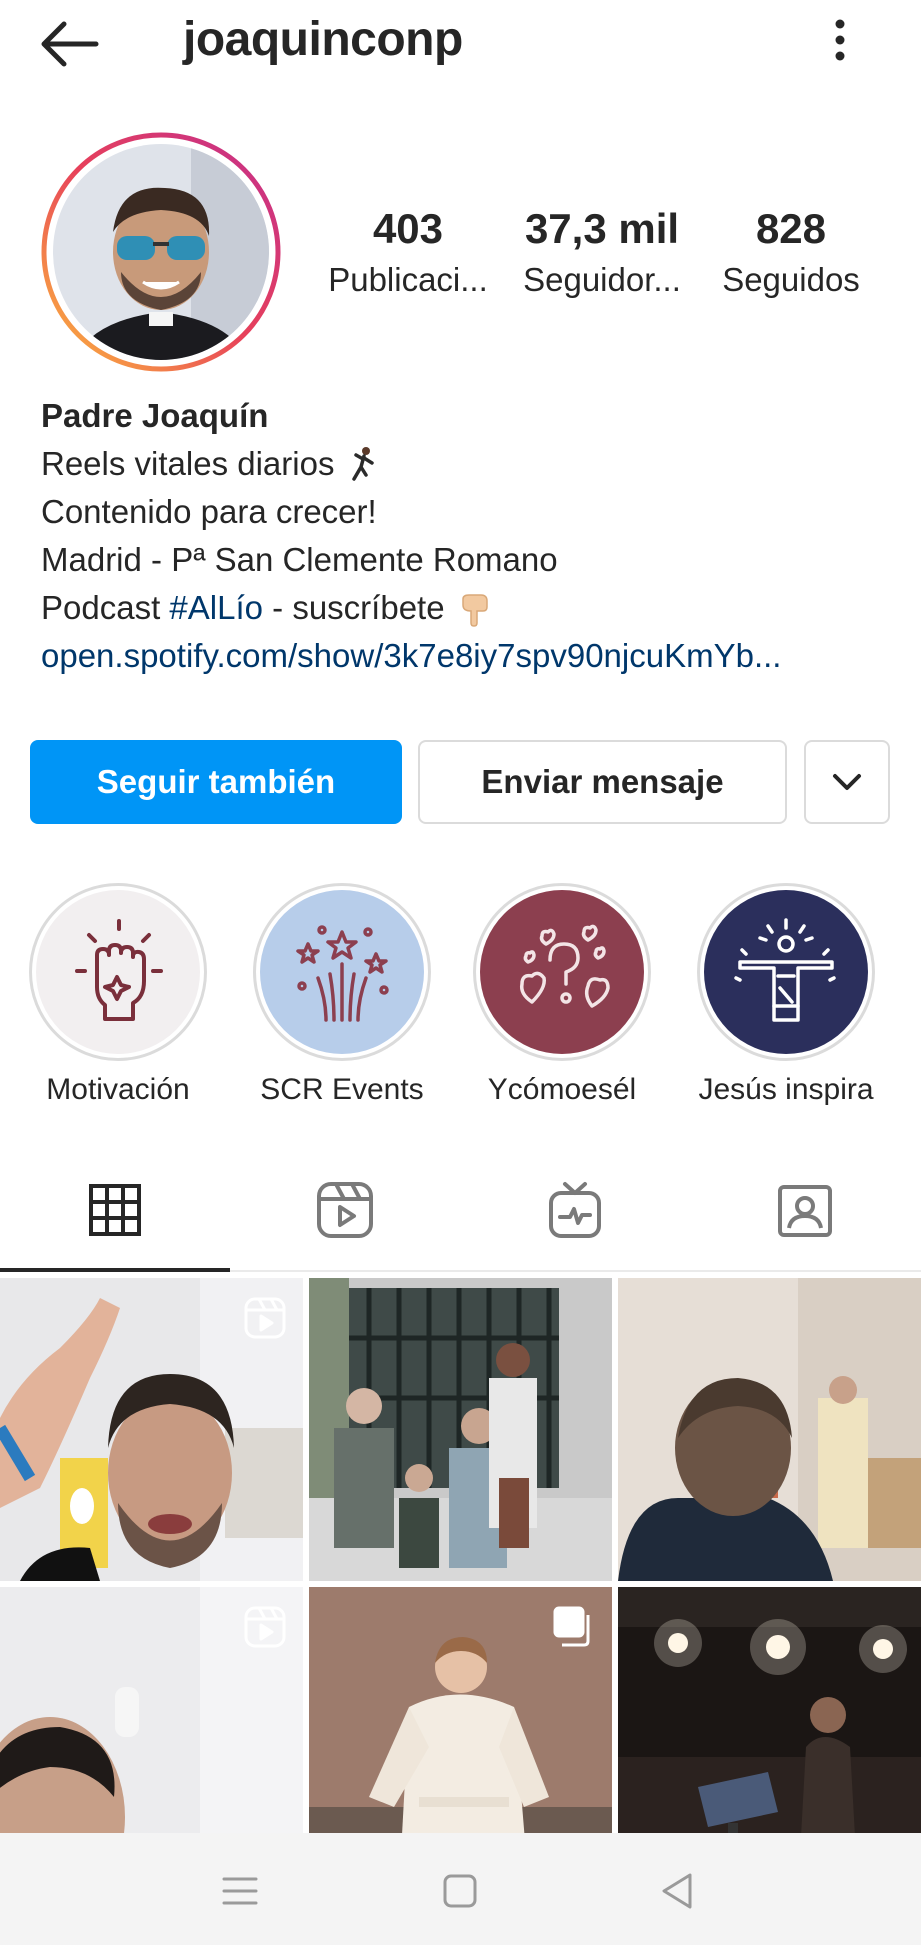 This screenshot has height=1945, width=921. I want to click on bio-line: Podcast #AlLío - suscríbete, so click(471, 608).